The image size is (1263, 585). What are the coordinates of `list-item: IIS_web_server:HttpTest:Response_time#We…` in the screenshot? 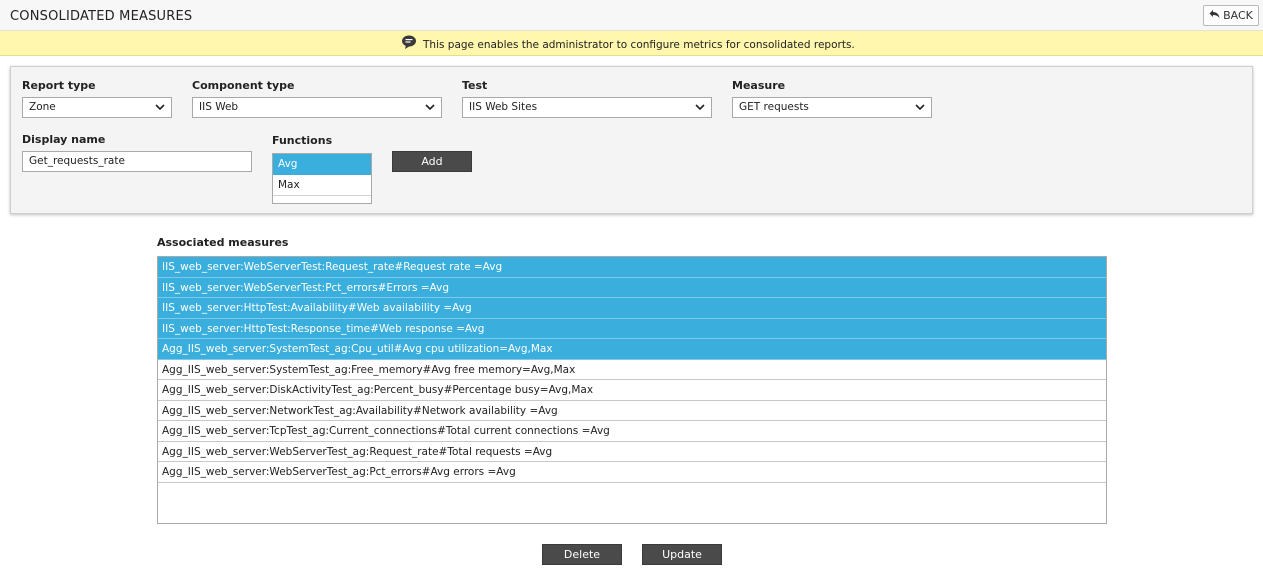 It's located at (632, 328).